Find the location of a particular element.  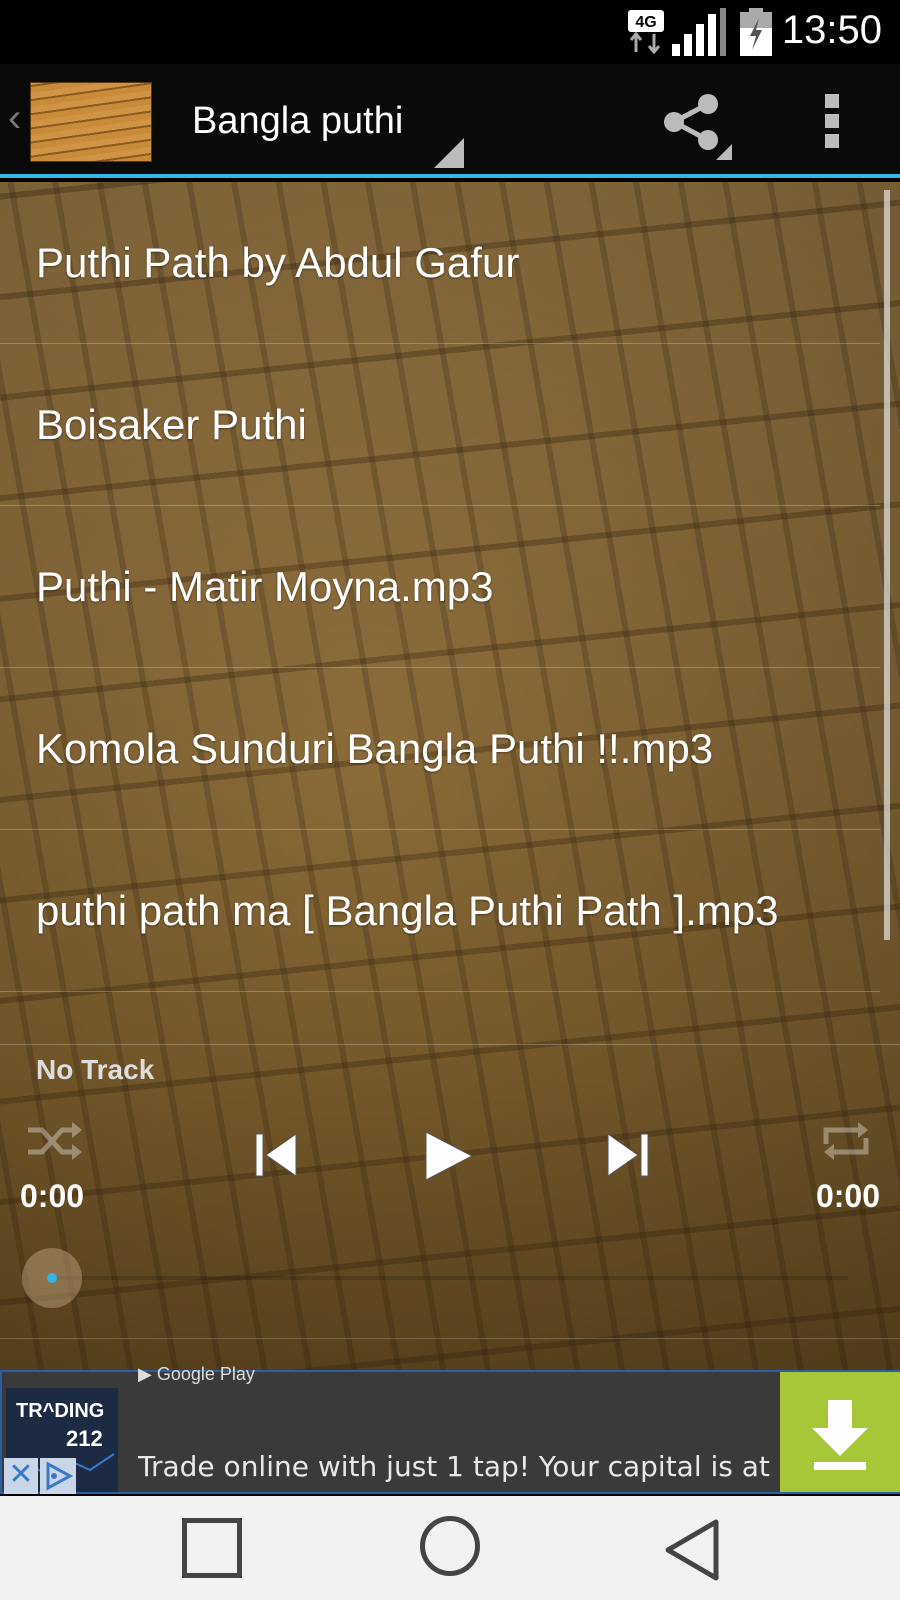

list-item: Boisaker Puthi is located at coordinates (440, 425).